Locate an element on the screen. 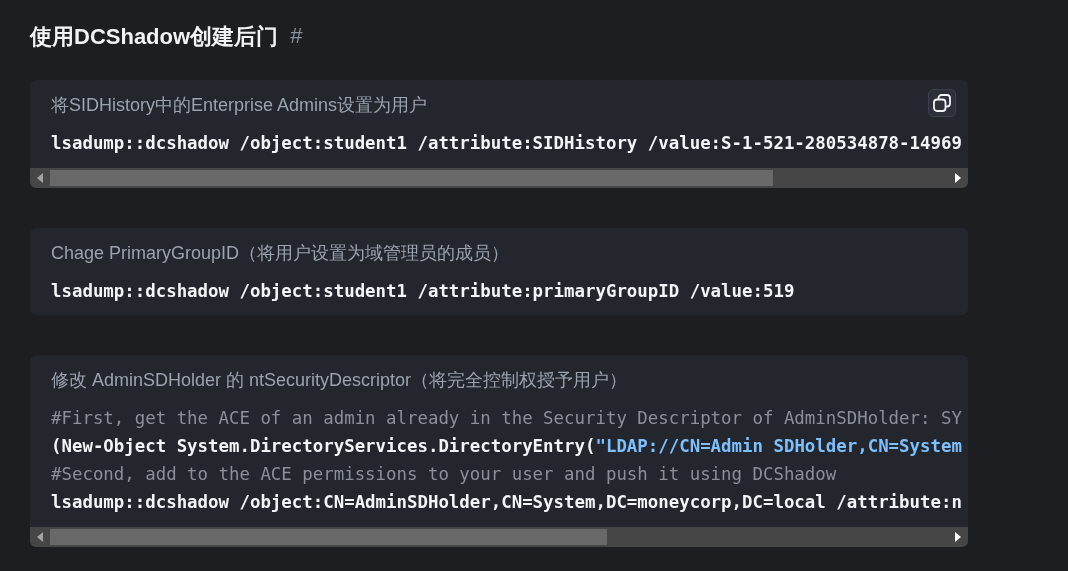 This screenshot has height=571, width=1068. section-heading: 使用DCShadow创建后门 is located at coordinates (154, 36).